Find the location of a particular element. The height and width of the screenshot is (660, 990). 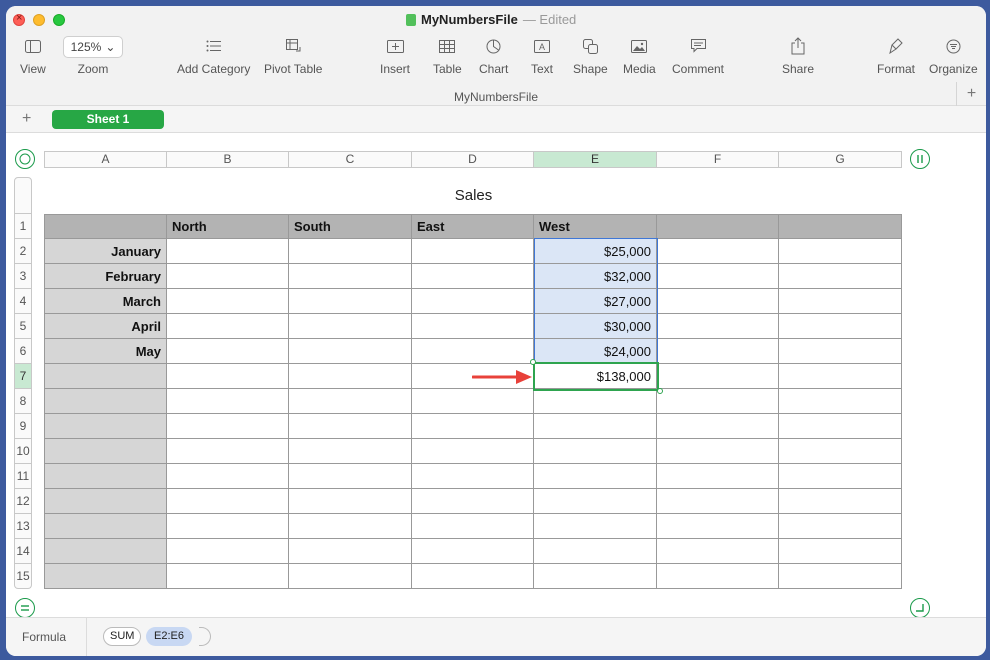

cell-e3: $32,000 is located at coordinates (595, 276).